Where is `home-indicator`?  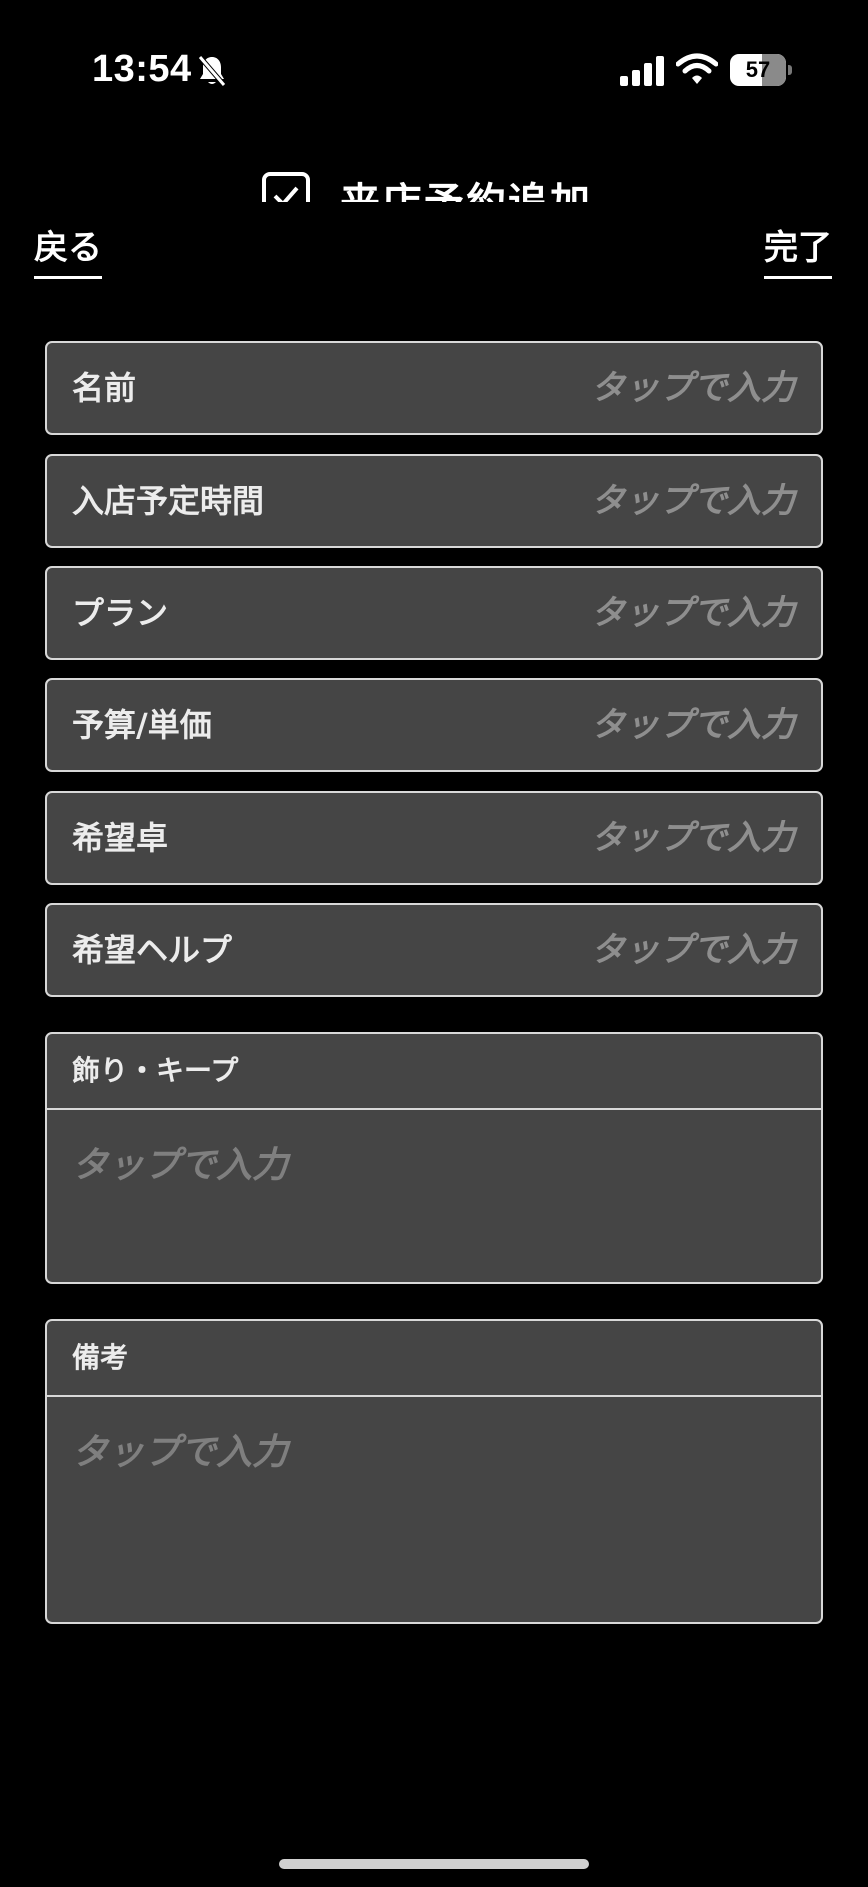 home-indicator is located at coordinates (434, 1864).